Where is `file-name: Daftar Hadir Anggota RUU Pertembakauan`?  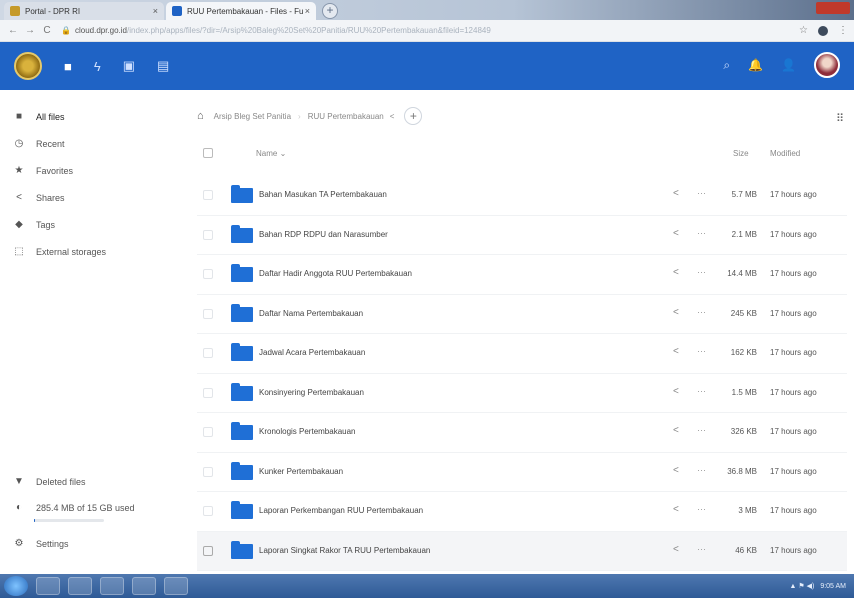
file-name: Daftar Hadir Anggota RUU Pertembakauan is located at coordinates (335, 273).